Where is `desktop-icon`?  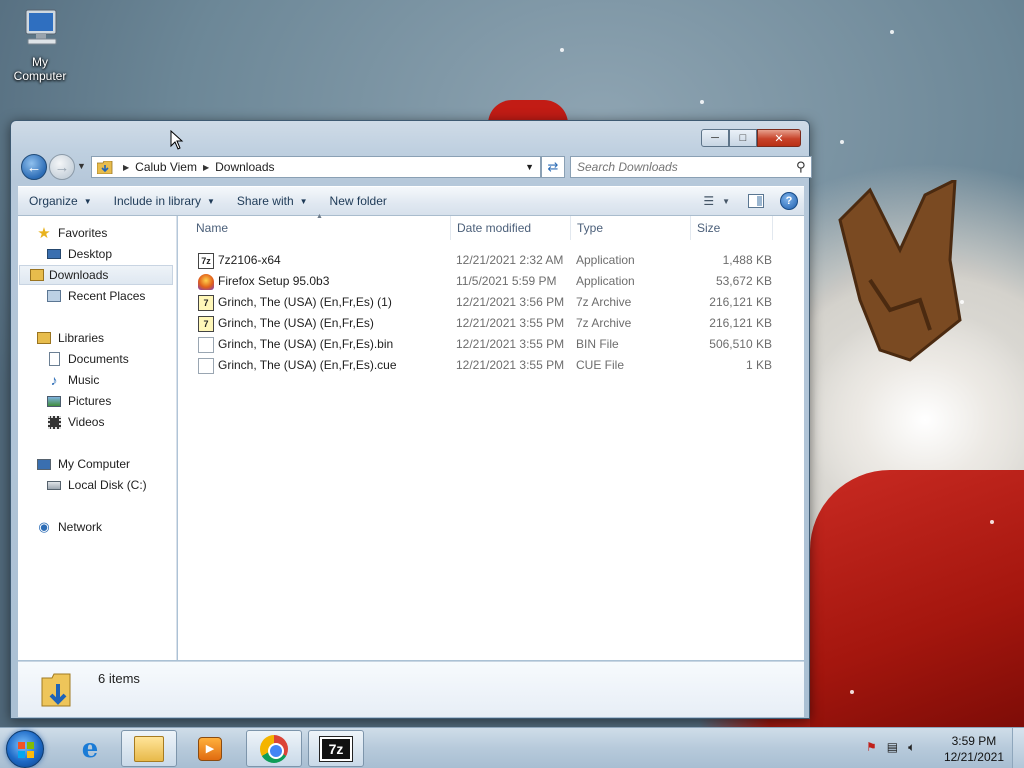
desktop-icon is located at coordinates (54, 254).